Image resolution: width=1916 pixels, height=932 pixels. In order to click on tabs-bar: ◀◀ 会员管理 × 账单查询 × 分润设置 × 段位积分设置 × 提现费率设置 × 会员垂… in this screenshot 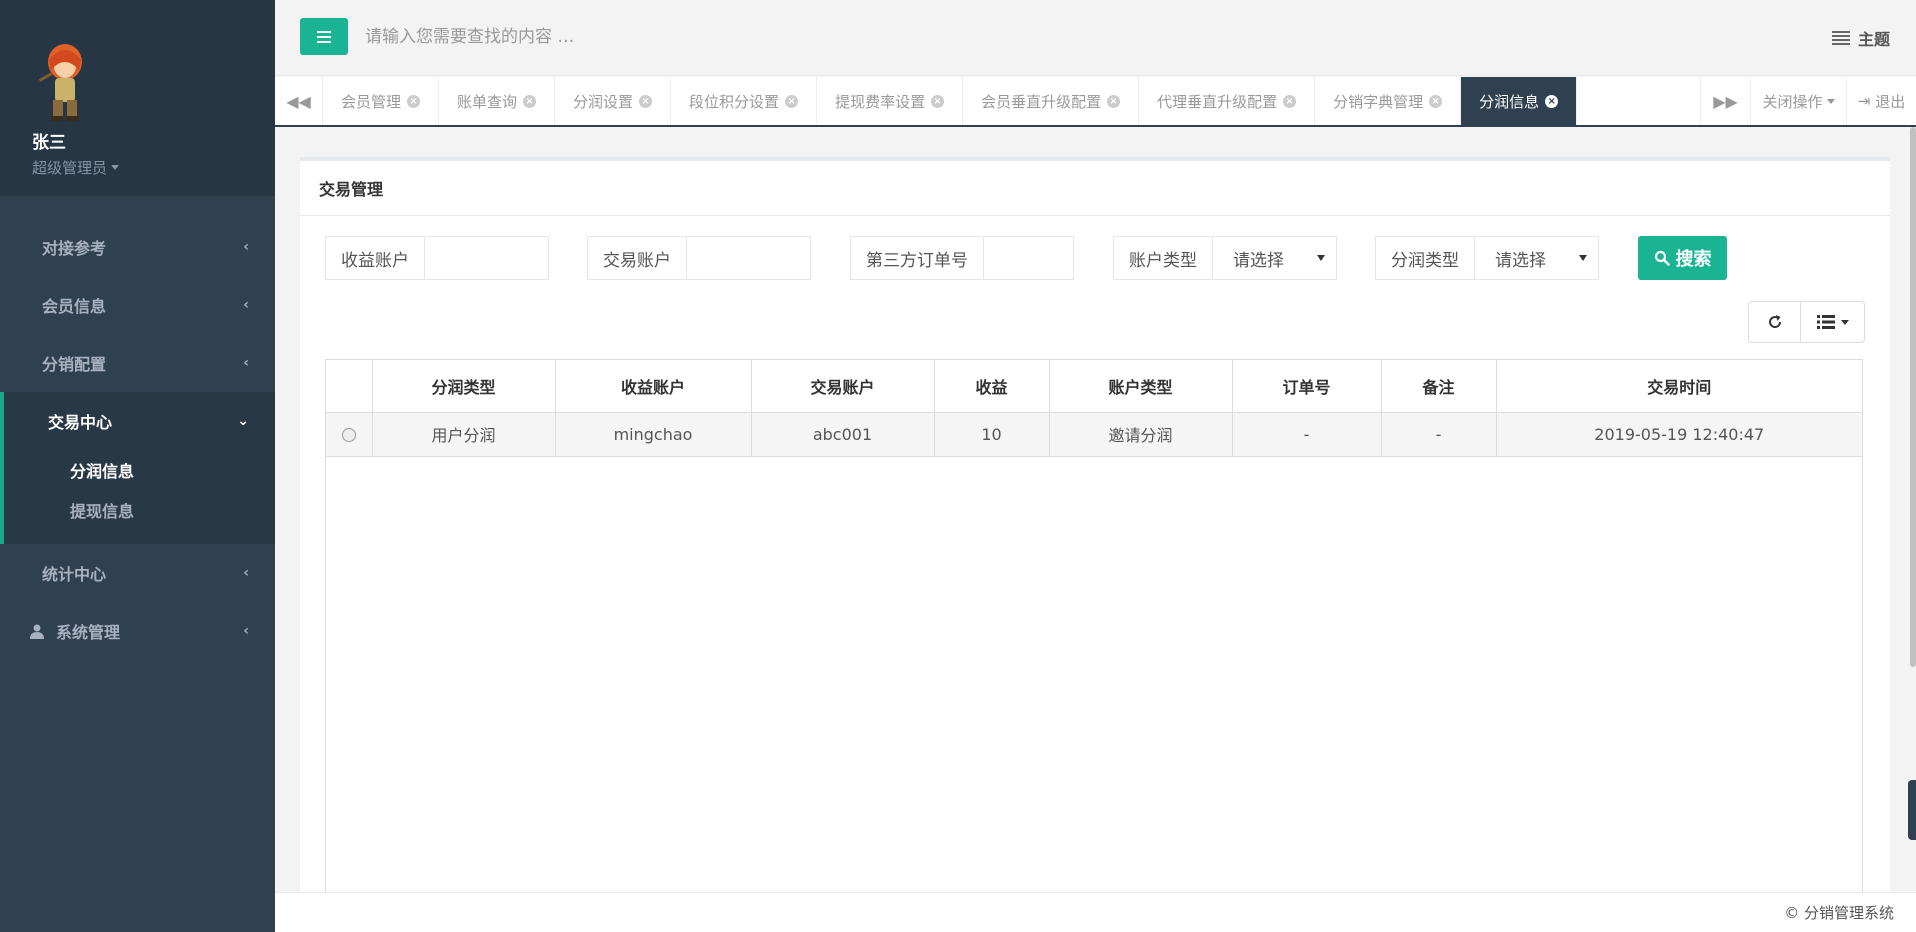, I will do `click(1095, 102)`.